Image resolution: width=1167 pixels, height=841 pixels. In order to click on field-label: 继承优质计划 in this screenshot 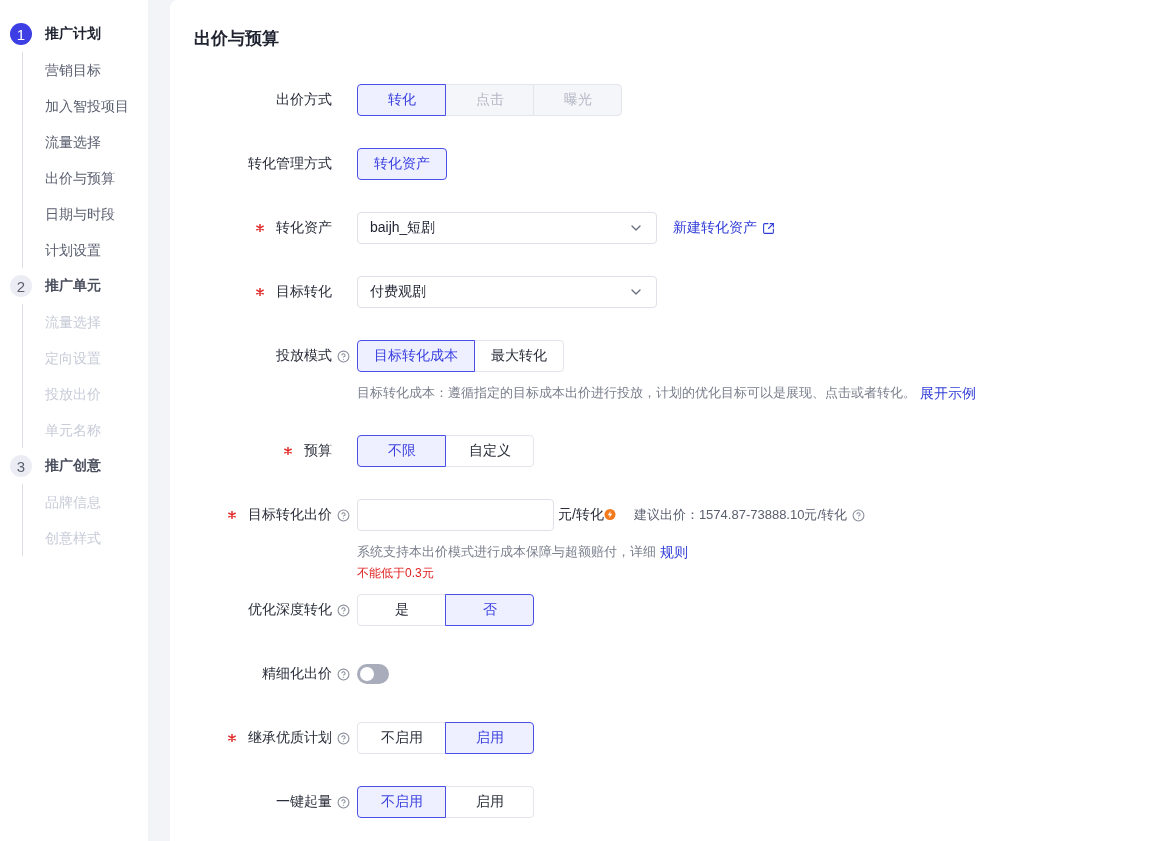, I will do `click(290, 738)`.